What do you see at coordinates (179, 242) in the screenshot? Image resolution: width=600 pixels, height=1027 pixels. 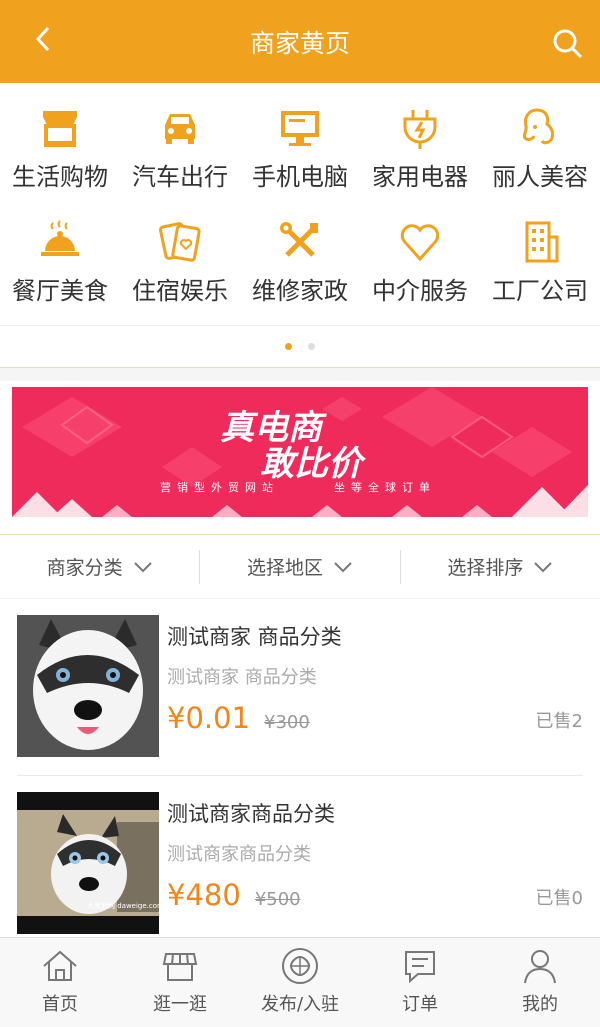 I see `cards-icon` at bounding box center [179, 242].